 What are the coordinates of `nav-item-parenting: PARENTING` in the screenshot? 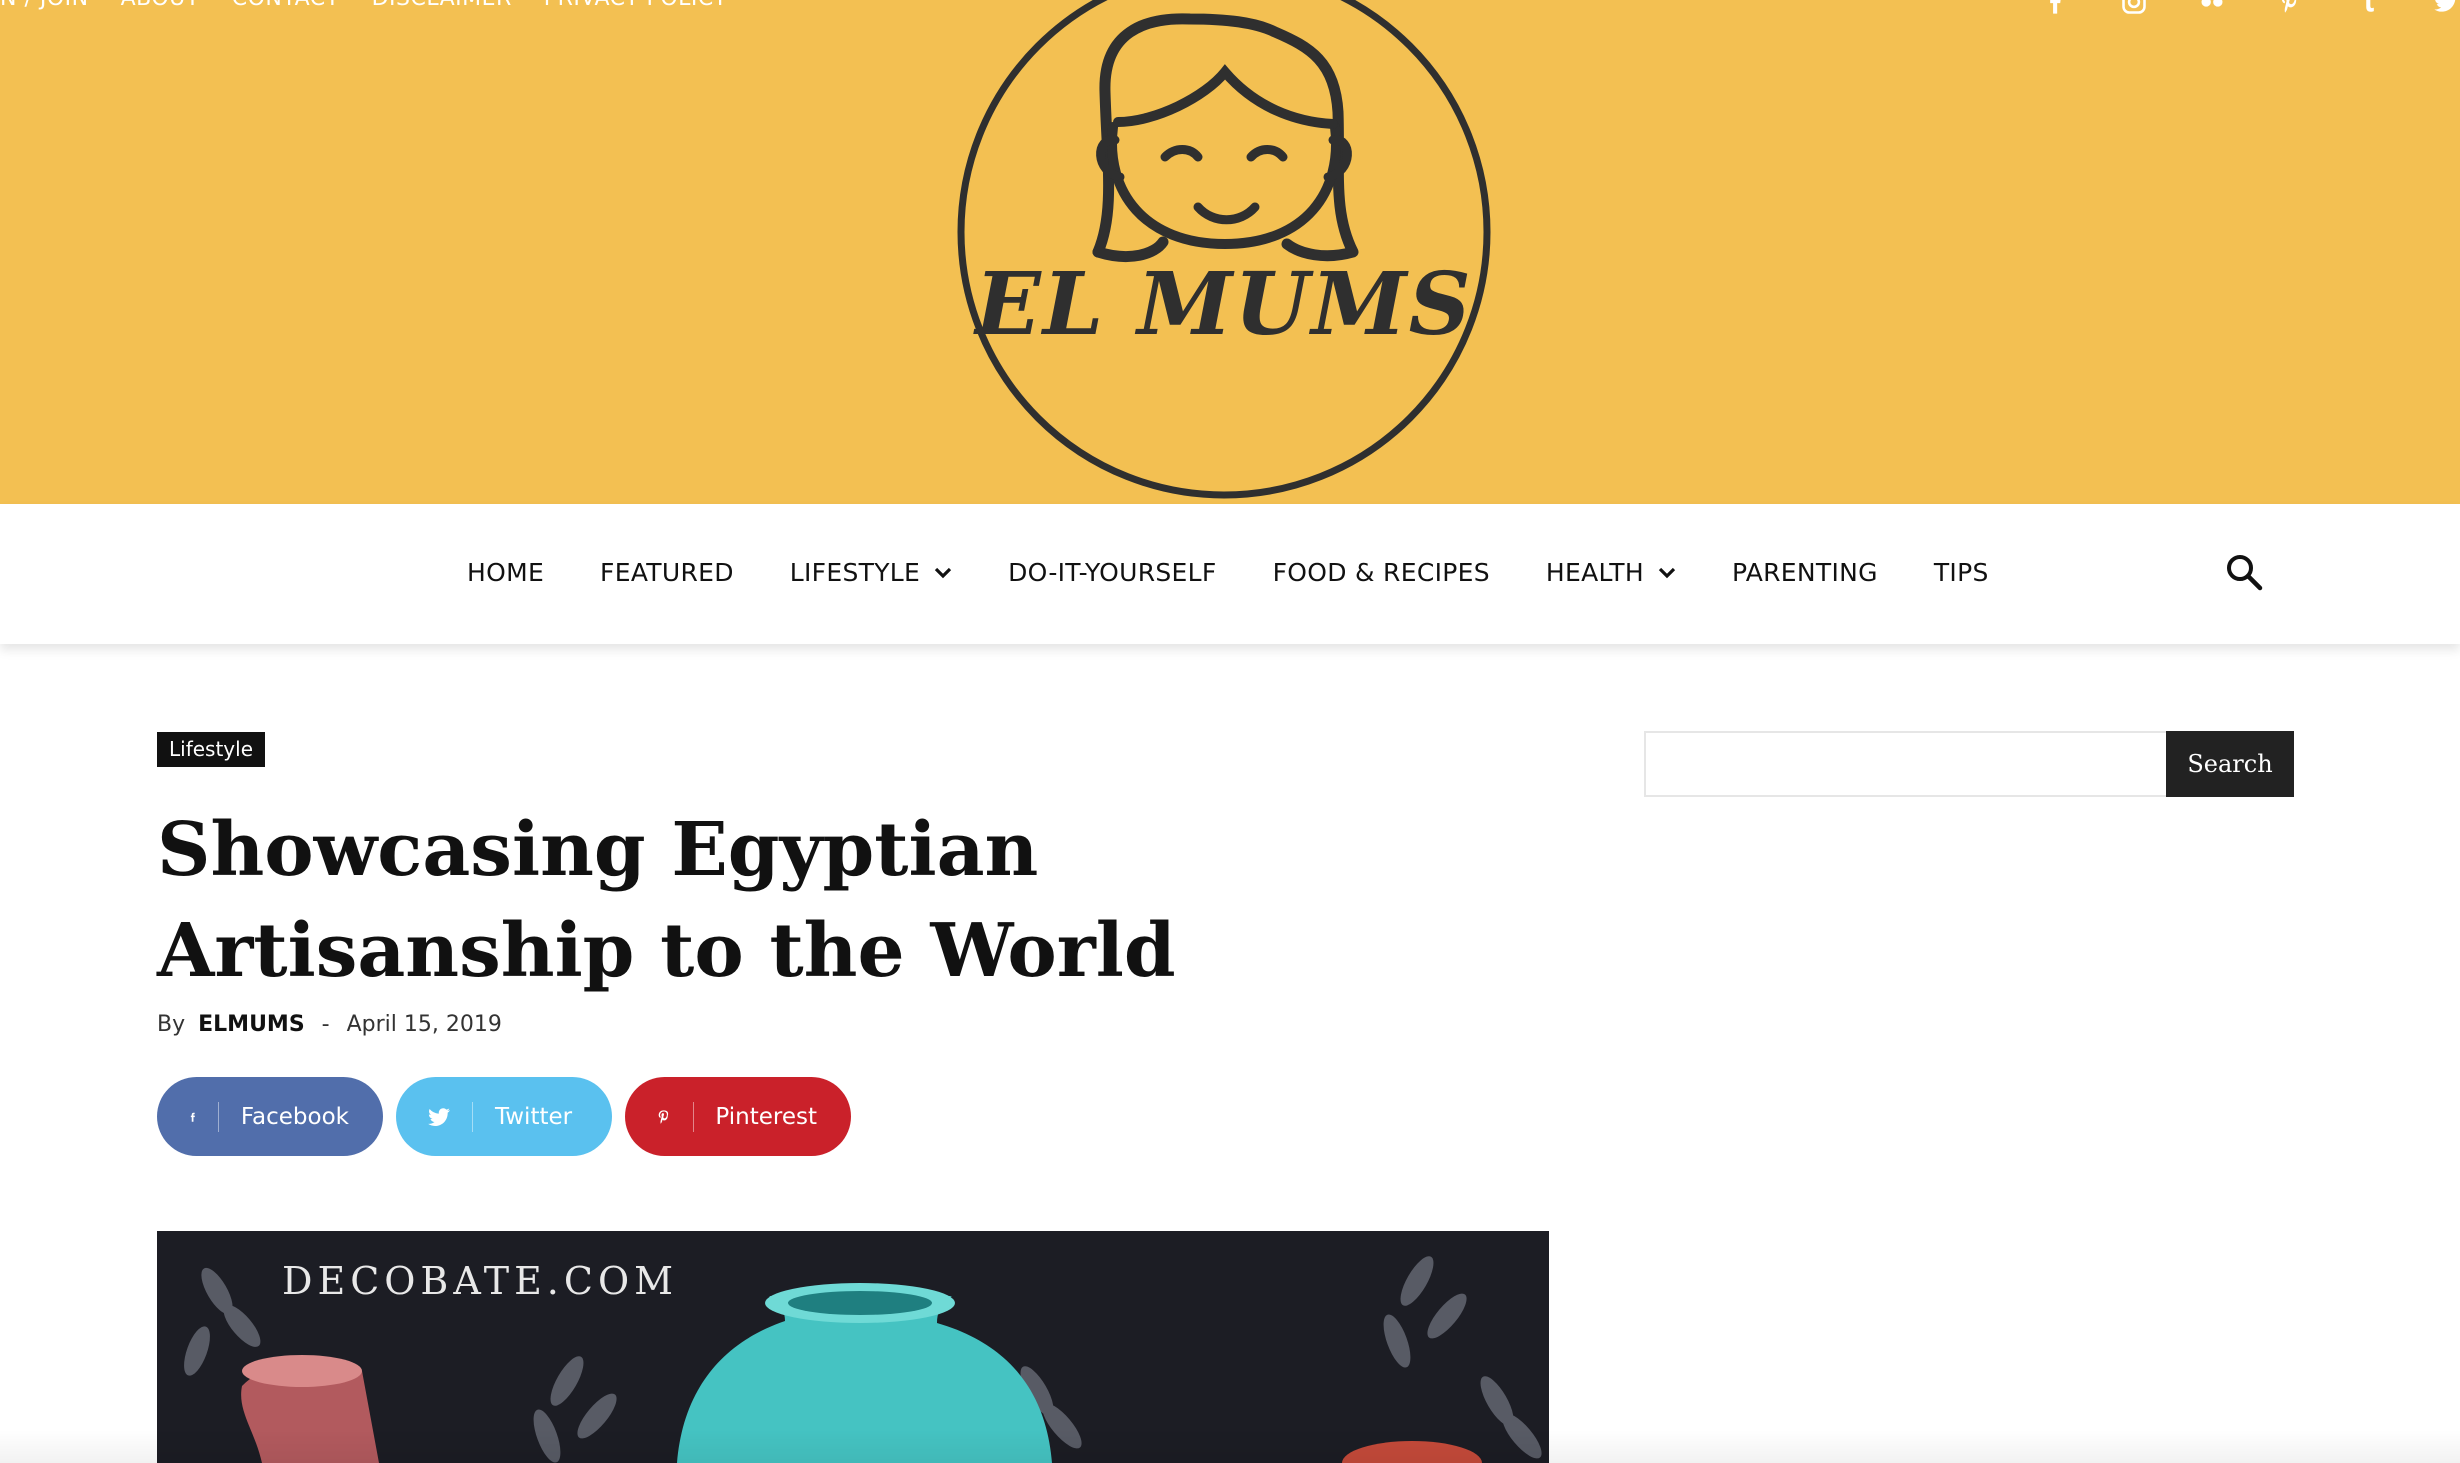 It's located at (1805, 572).